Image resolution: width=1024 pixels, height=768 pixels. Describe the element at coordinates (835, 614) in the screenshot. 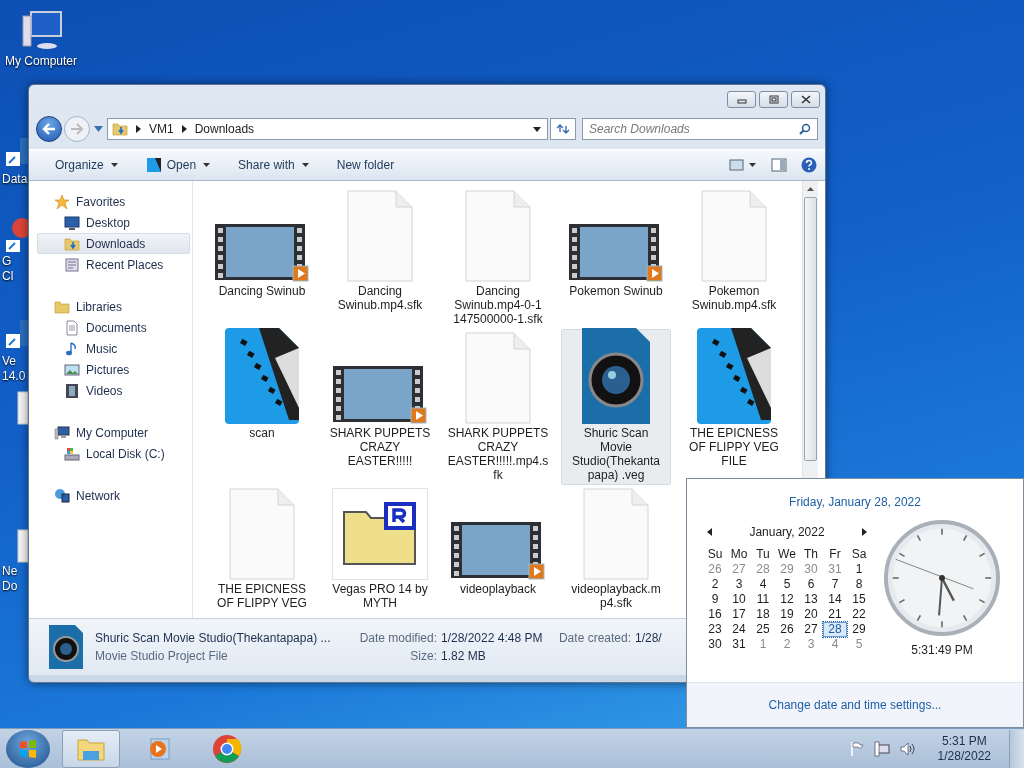

I see `calendar-day: 21` at that location.